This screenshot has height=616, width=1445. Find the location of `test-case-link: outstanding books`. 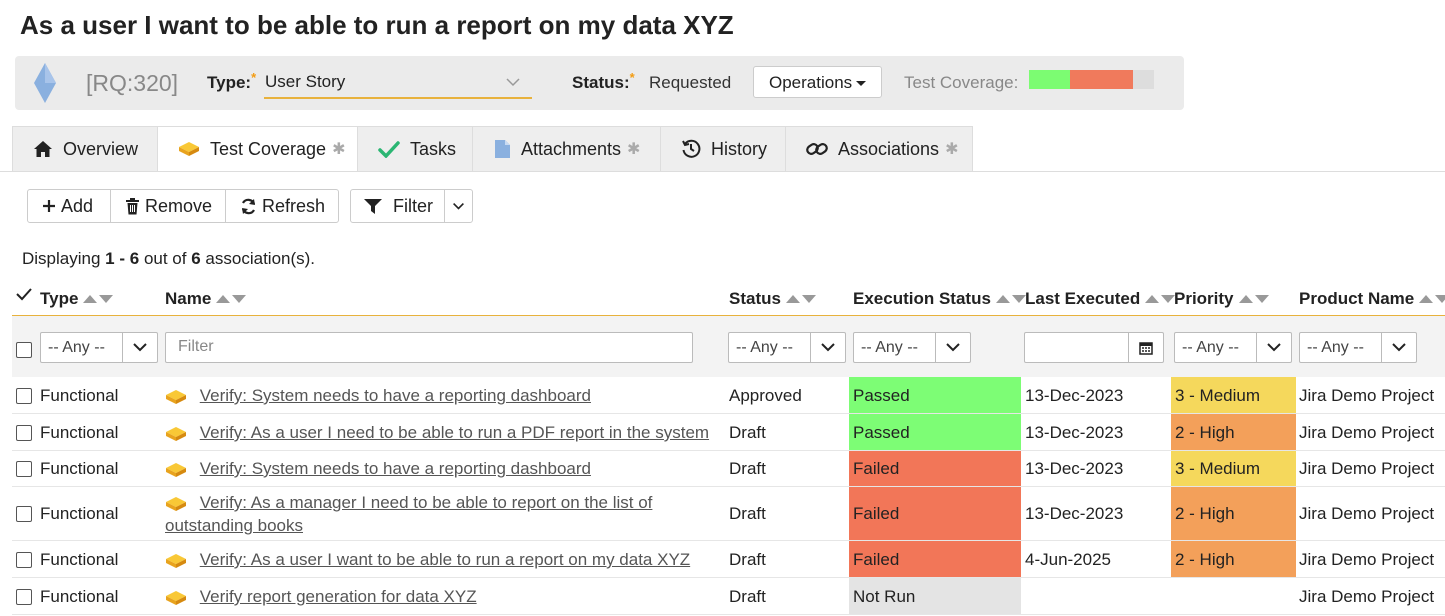

test-case-link: outstanding books is located at coordinates (234, 525).